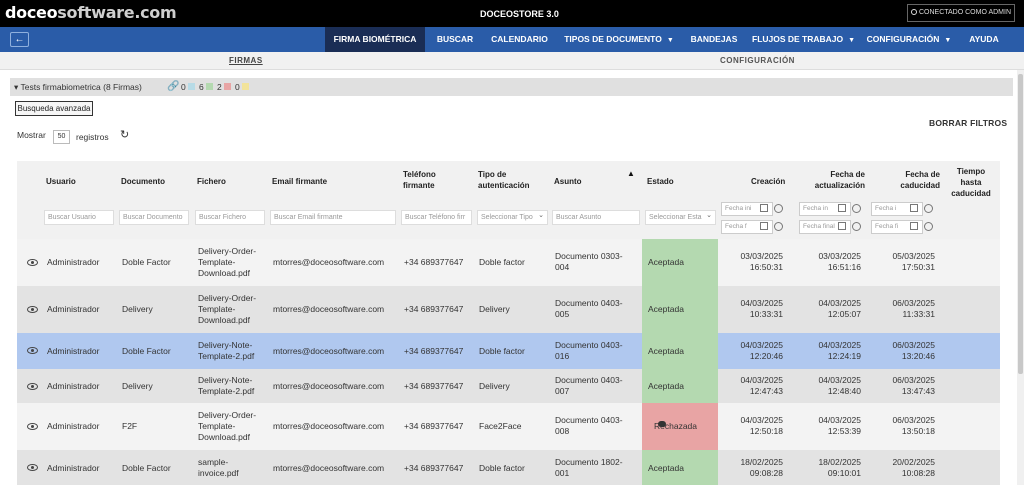 The height and width of the screenshot is (485, 1024). What do you see at coordinates (768, 181) in the screenshot?
I see `col-creacion: Creación` at bounding box center [768, 181].